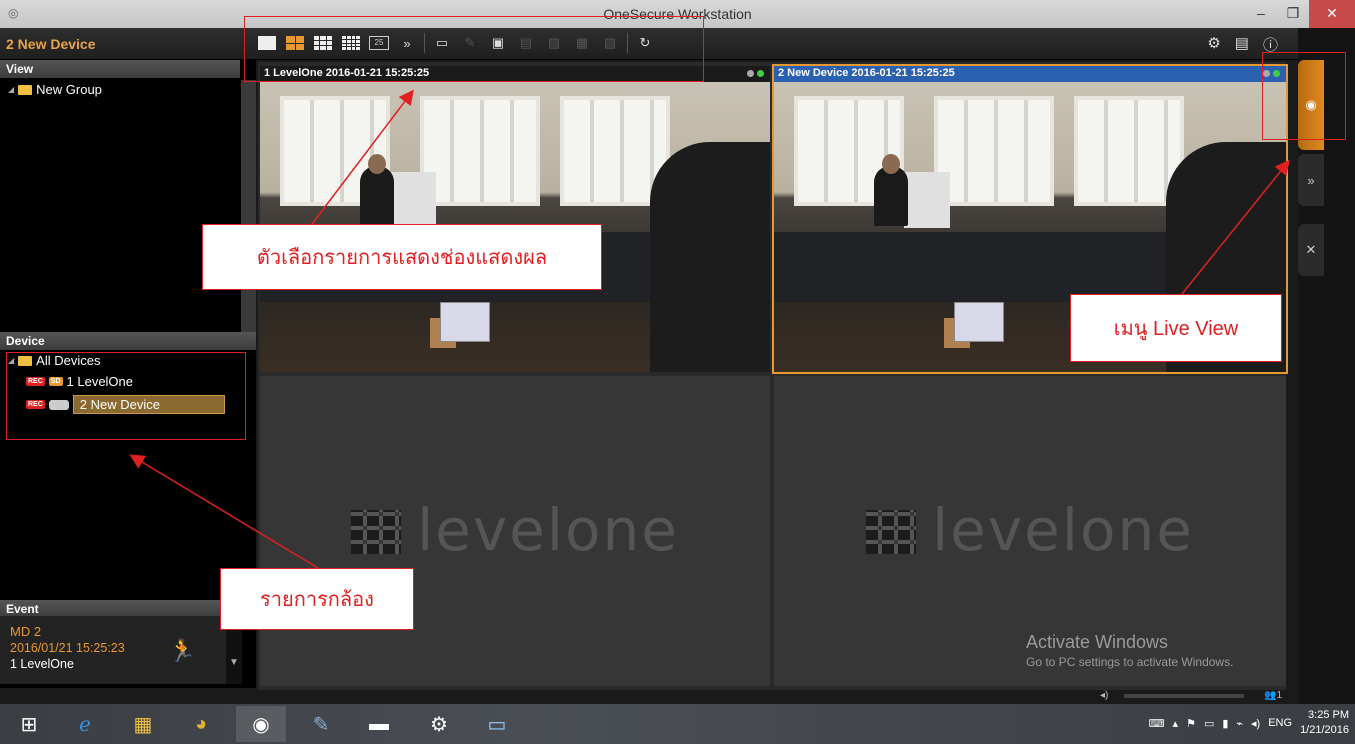  Describe the element at coordinates (1104, 695) in the screenshot. I see `volume-icon: ◂)` at that location.